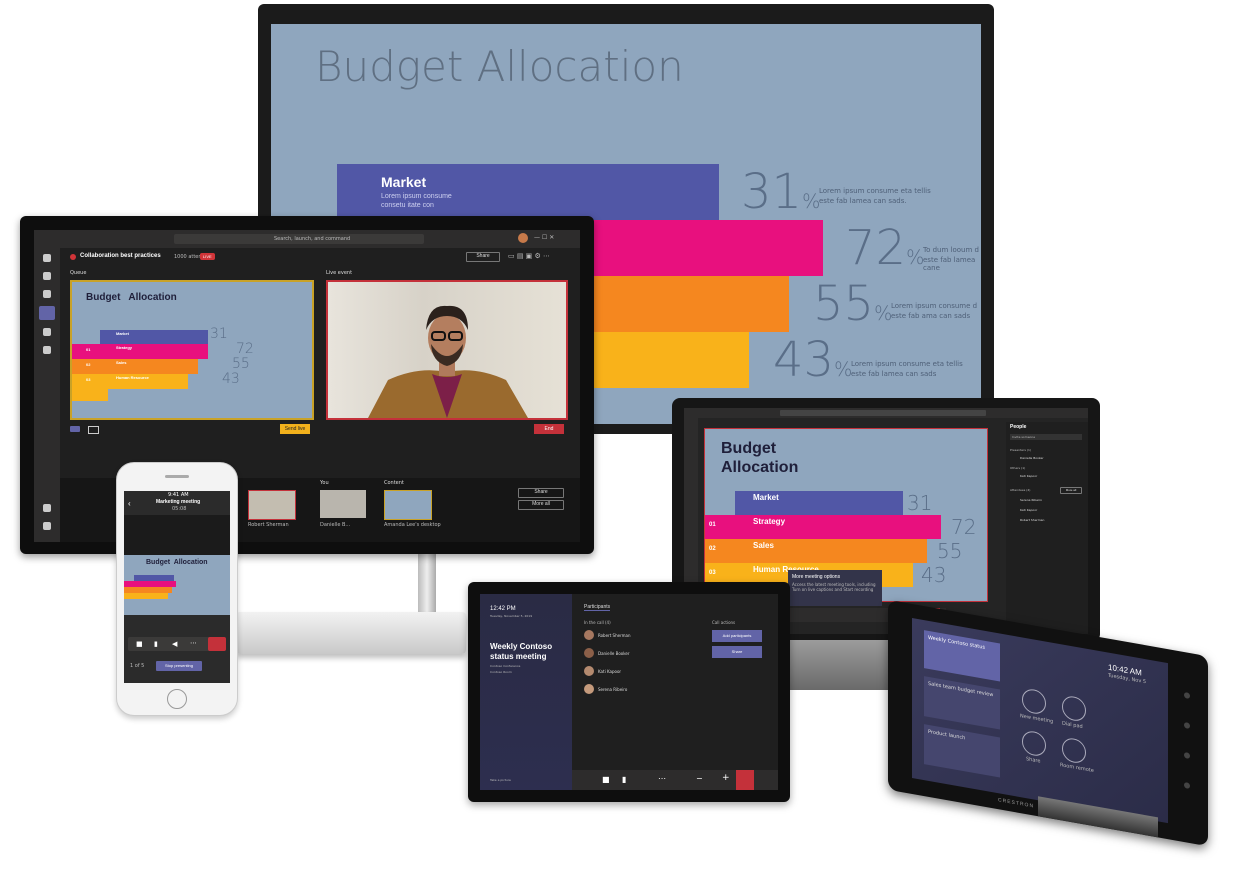 The image size is (1240, 876). I want to click on tablet-mic-icon: ▮, so click(624, 779).